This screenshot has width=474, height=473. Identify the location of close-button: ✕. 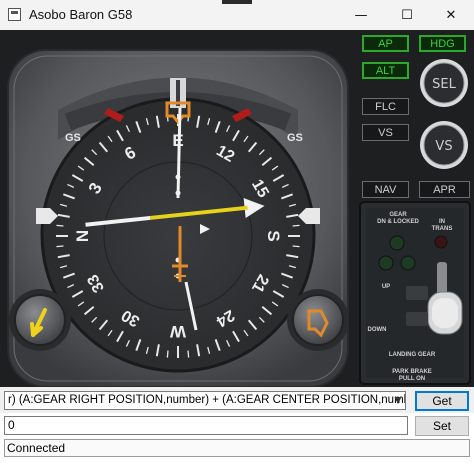
(451, 15).